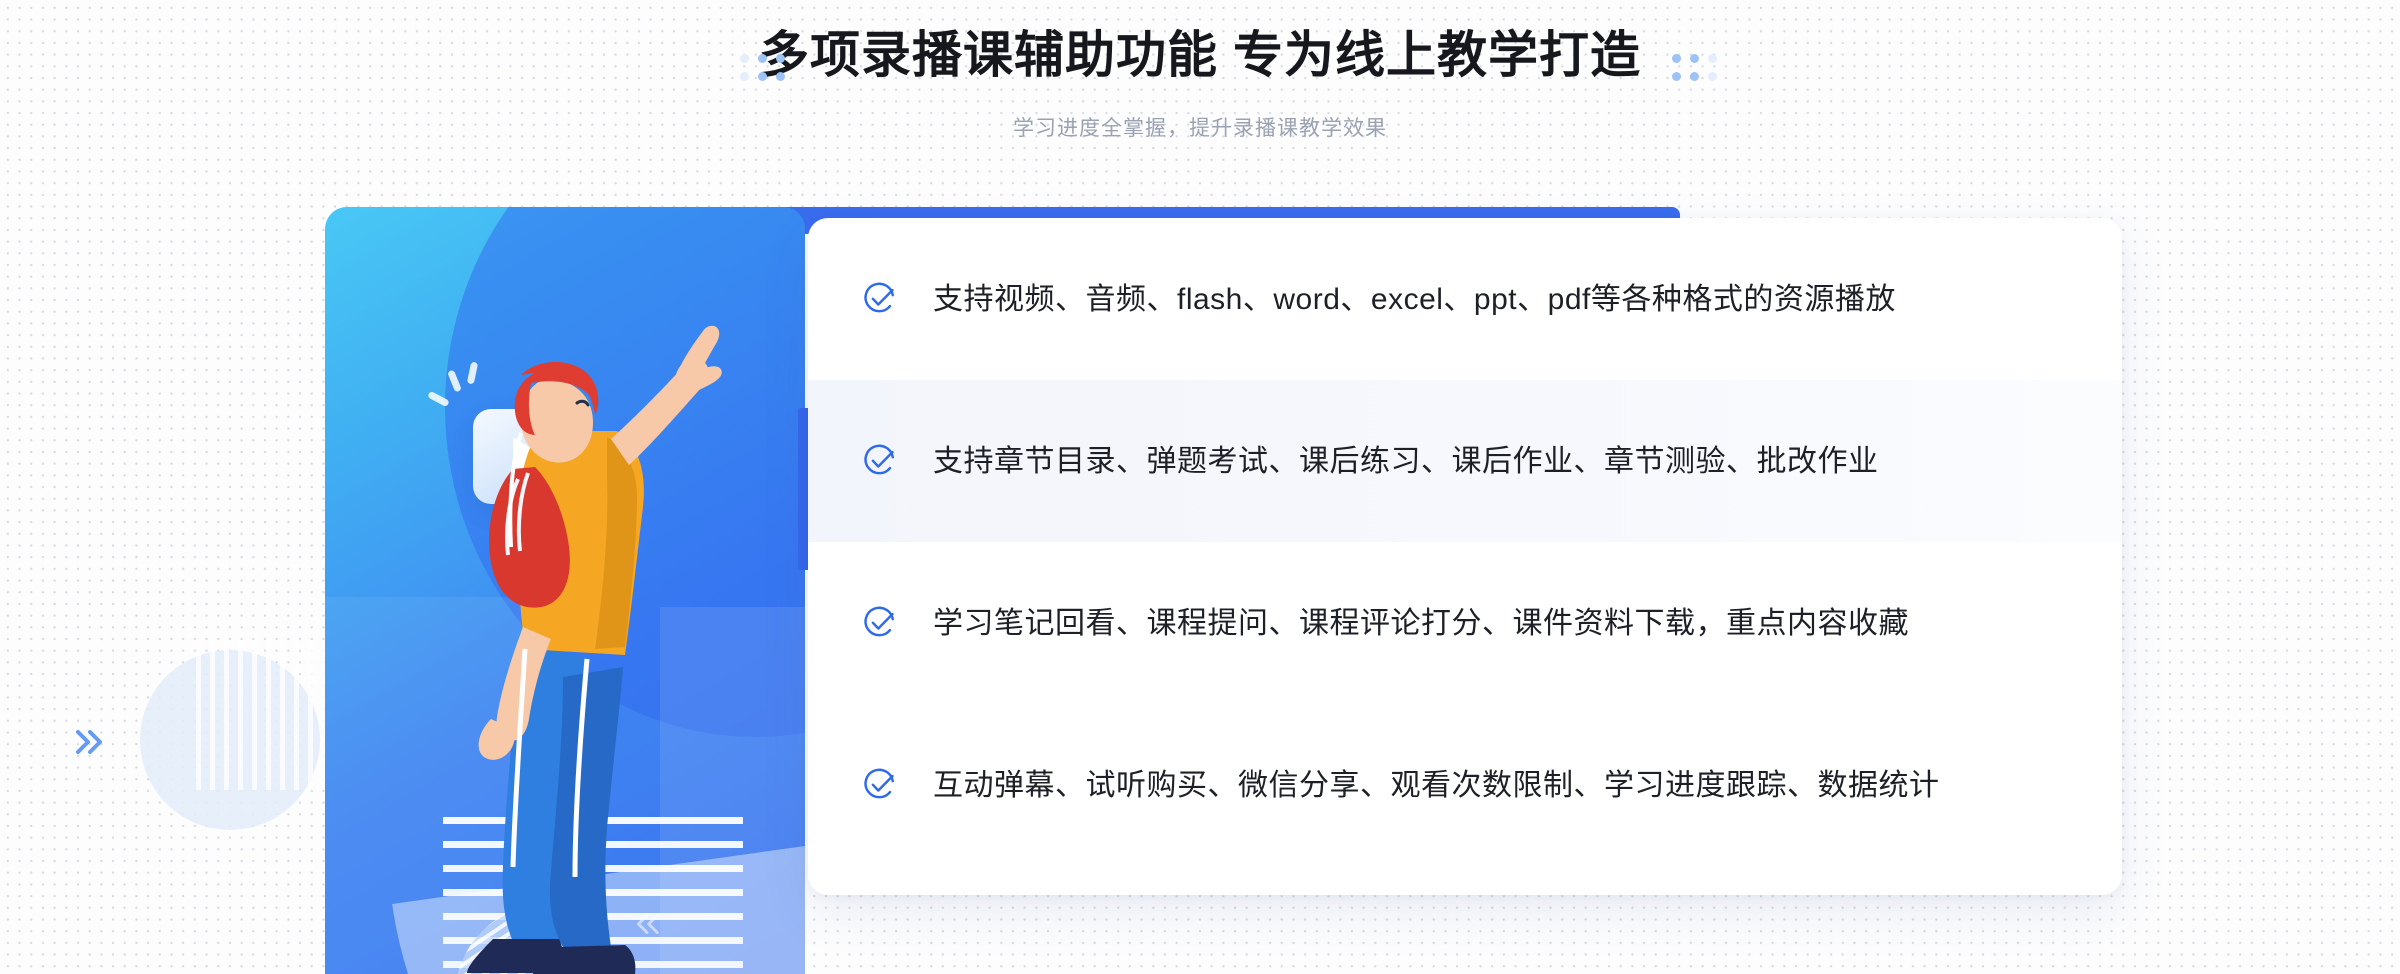 The image size is (2400, 974). Describe the element at coordinates (762, 67) in the screenshot. I see `dot-cluster-left-decoration` at that location.